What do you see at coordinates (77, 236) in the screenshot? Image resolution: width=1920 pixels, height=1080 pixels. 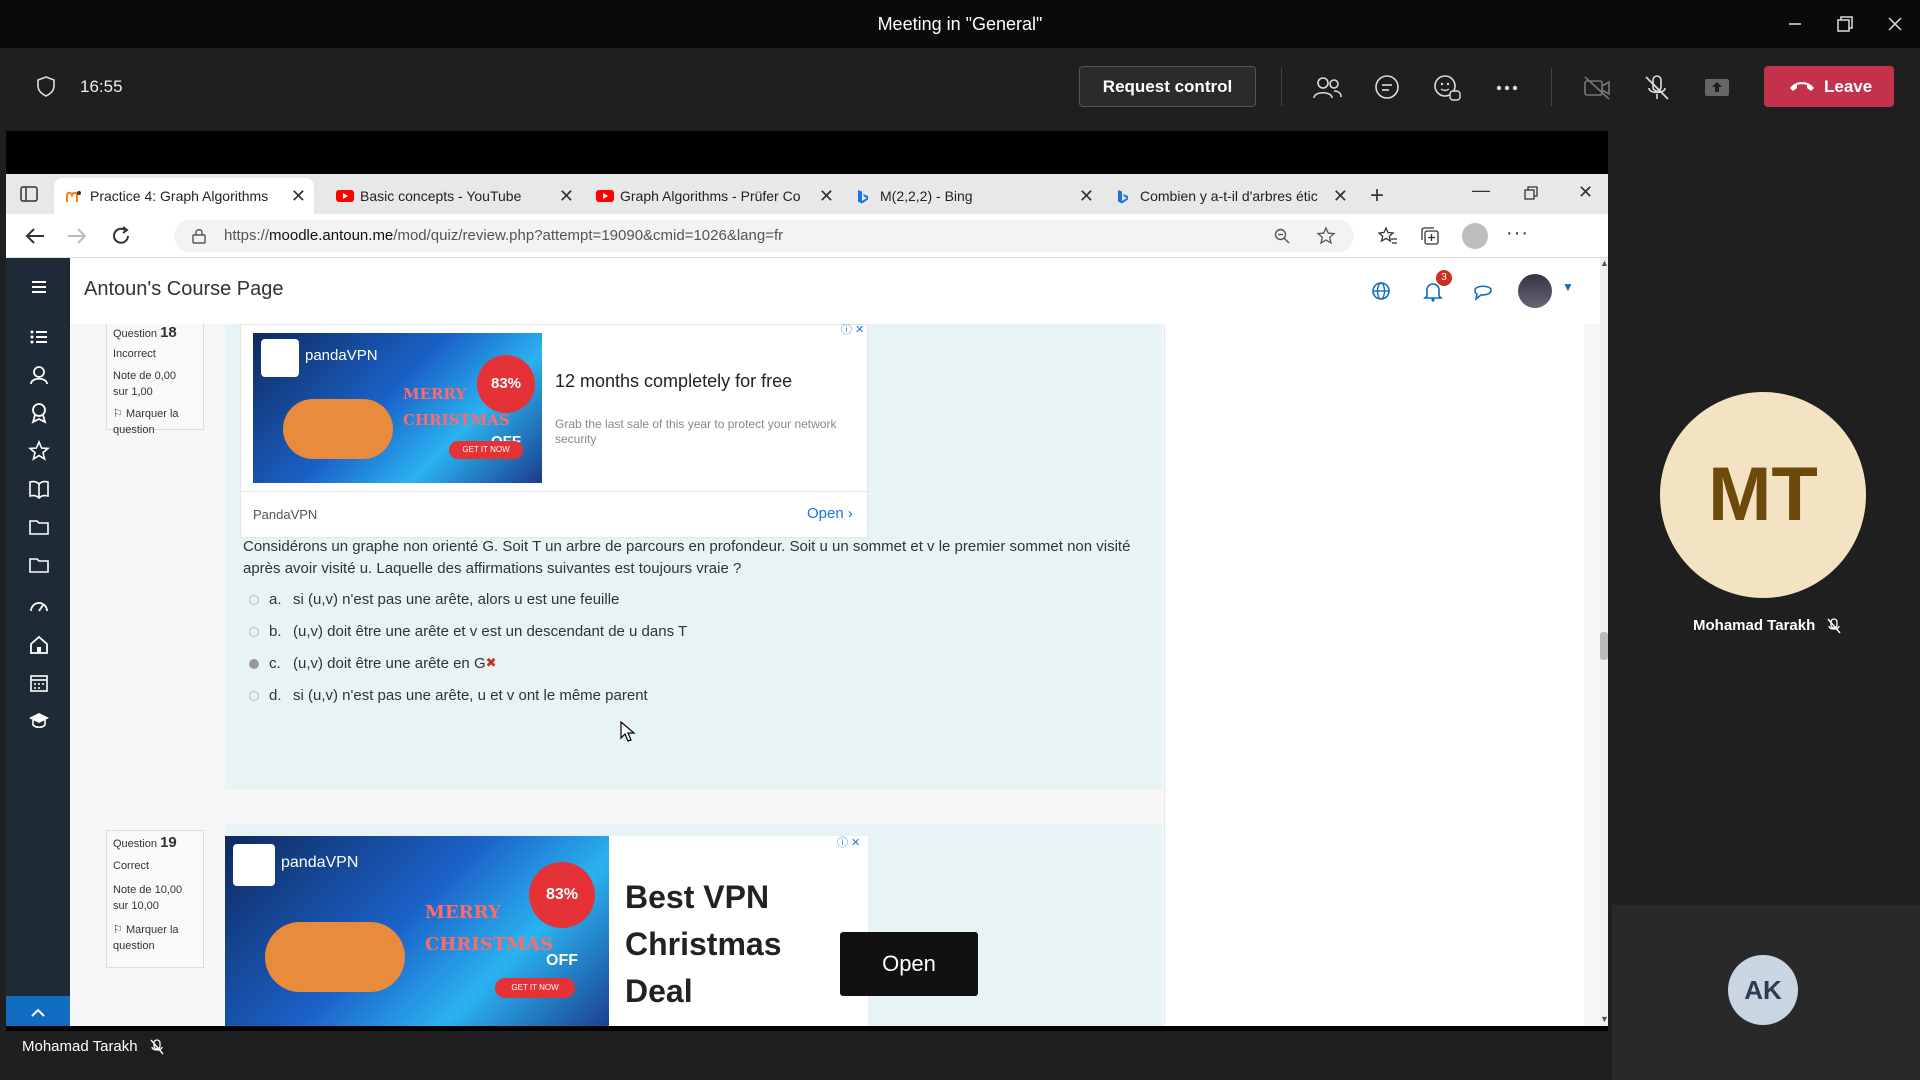 I see `forward-icon` at bounding box center [77, 236].